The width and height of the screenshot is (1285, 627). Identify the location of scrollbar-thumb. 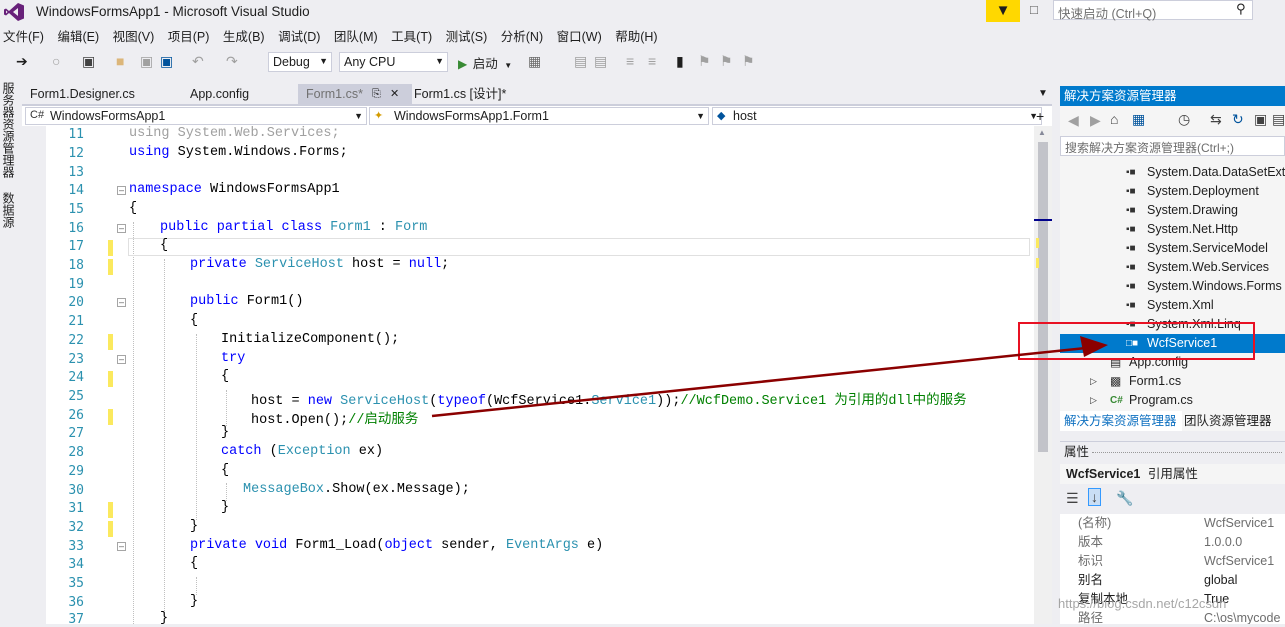
(1043, 297).